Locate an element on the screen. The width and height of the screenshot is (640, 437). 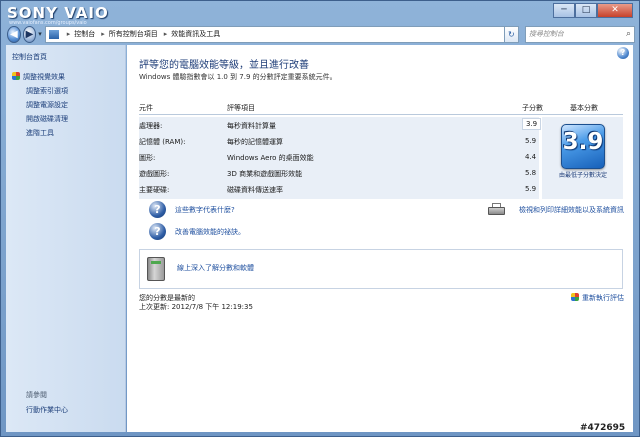
watermark: #472695 is located at coordinates (603, 428).